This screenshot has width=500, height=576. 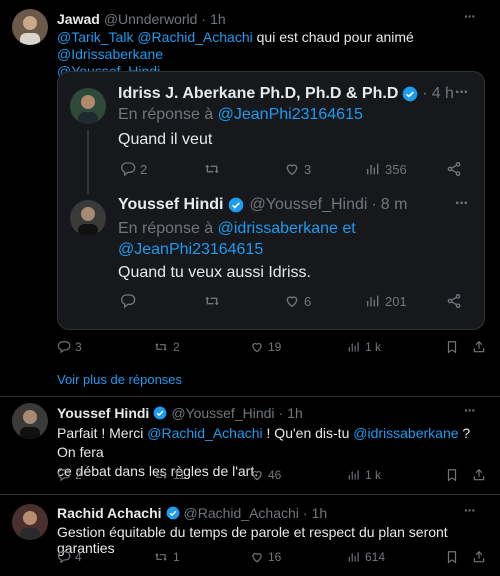 I want to click on thread-connector-line, so click(x=88, y=162).